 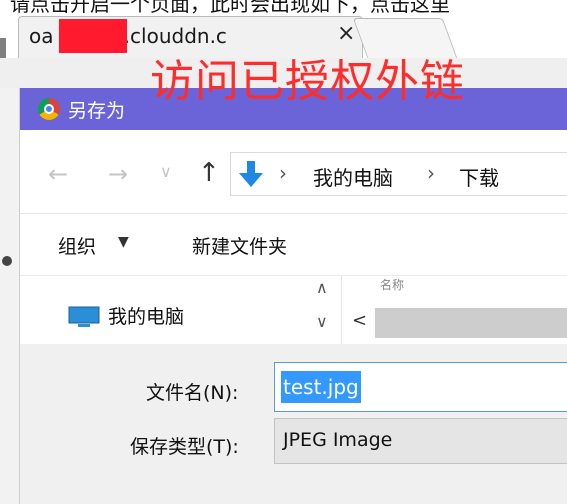 I want to click on top-cut-text: 请点击开启一个页面，此时会出现如下，点击这里, so click(x=283, y=7).